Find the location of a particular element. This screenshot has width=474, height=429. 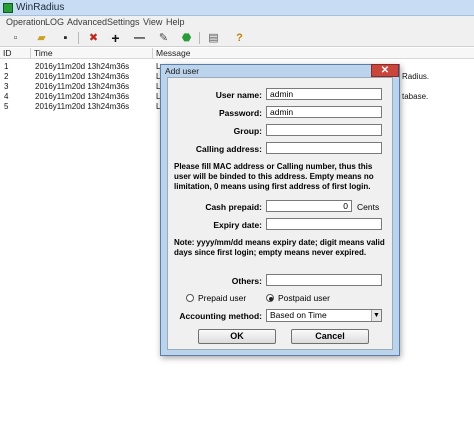

others-field is located at coordinates (324, 280).